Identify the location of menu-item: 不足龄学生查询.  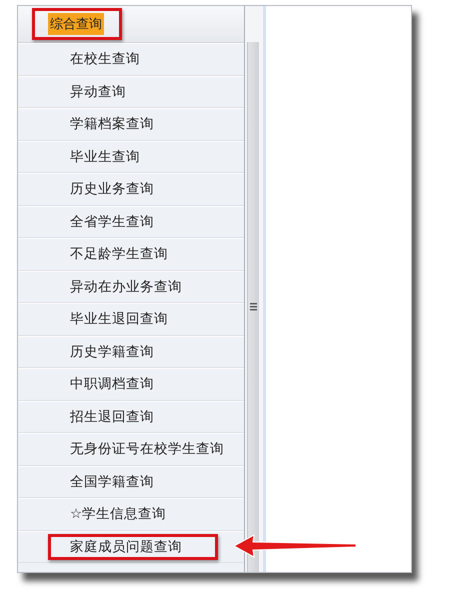
(119, 254).